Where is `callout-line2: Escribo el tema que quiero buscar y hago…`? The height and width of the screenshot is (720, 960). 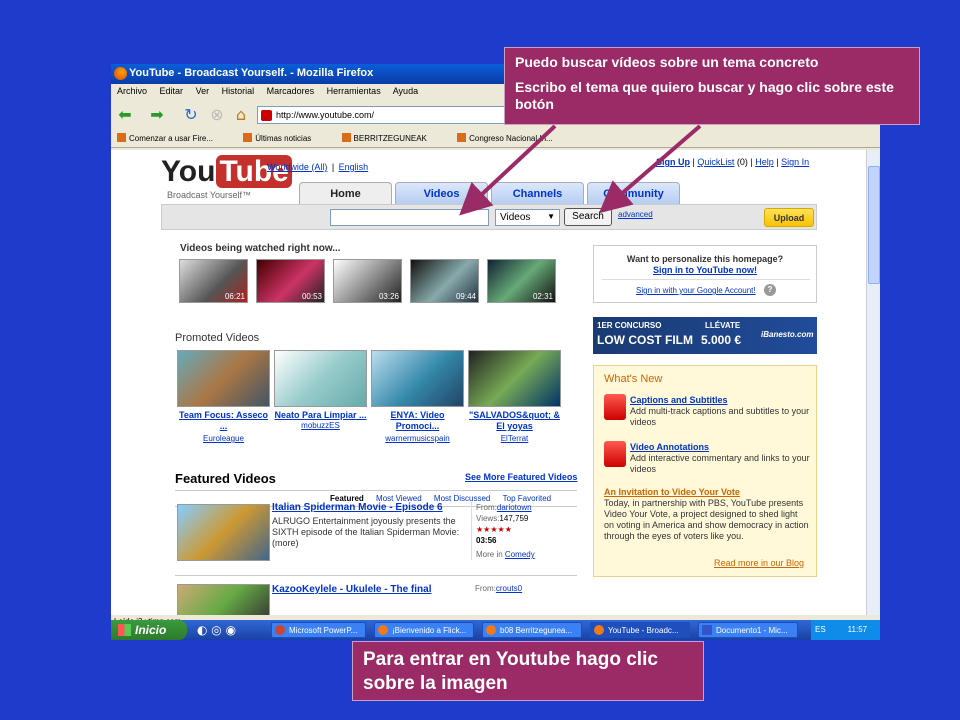 callout-line2: Escribo el tema que quiero buscar y hago… is located at coordinates (704, 95).